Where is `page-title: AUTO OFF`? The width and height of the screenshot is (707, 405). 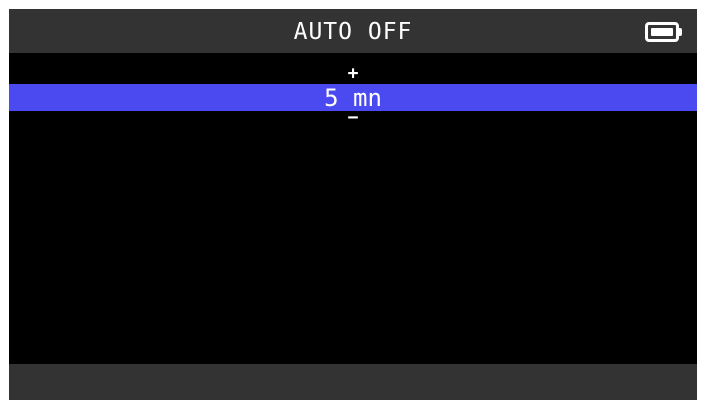
page-title: AUTO OFF is located at coordinates (353, 32).